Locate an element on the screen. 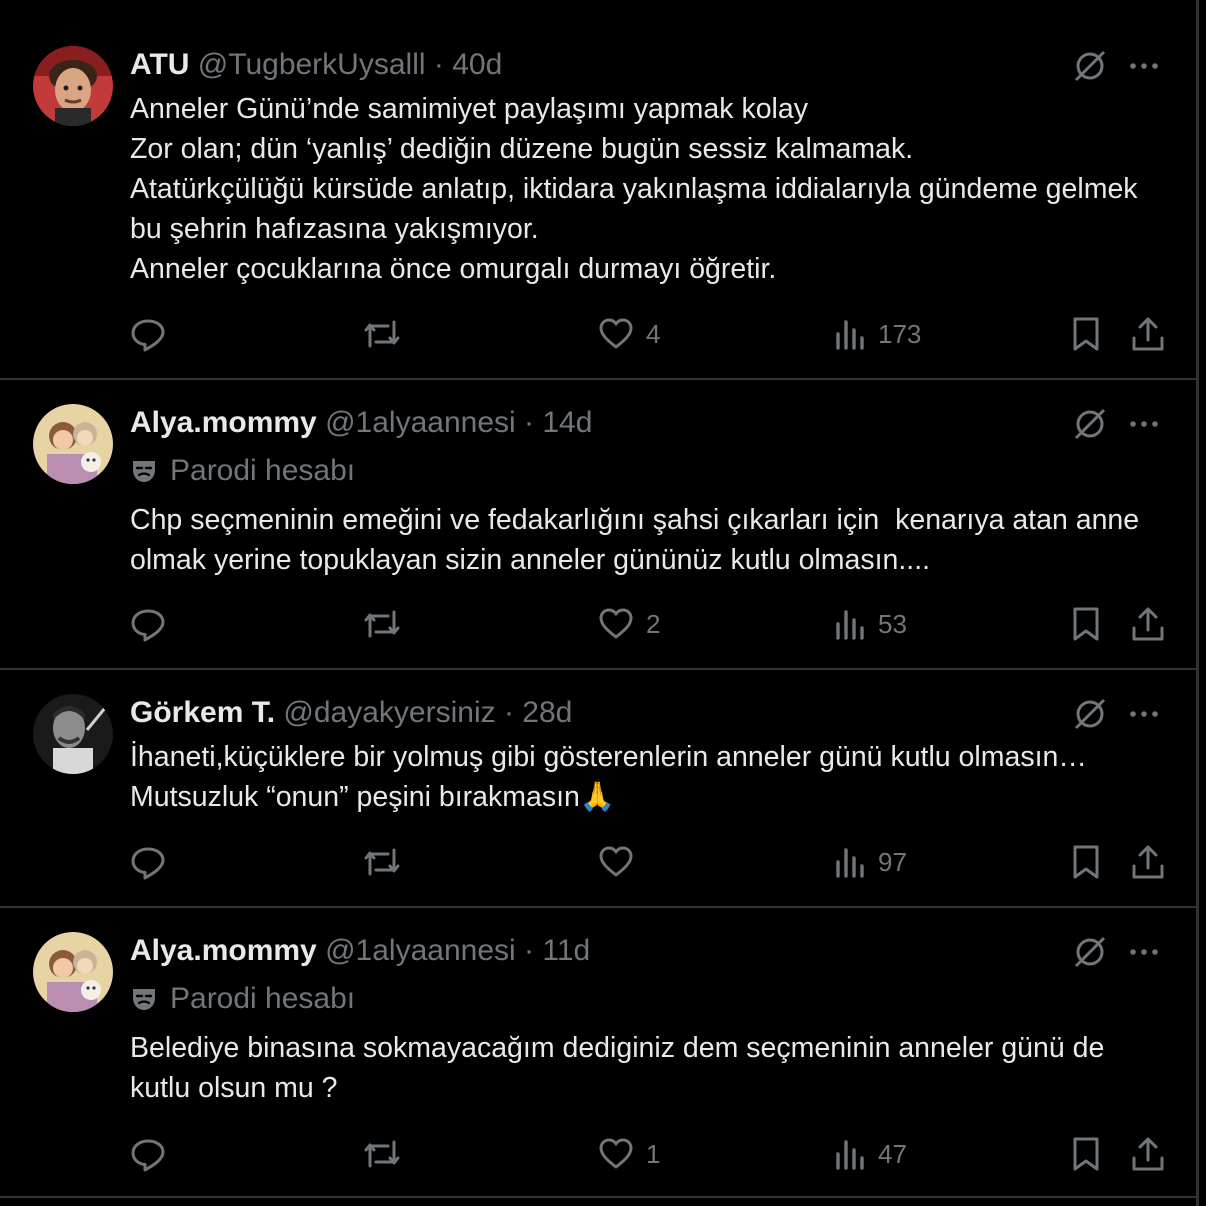 Image resolution: width=1206 pixels, height=1206 pixels. tweet-actions: 1 47 is located at coordinates (648, 1154).